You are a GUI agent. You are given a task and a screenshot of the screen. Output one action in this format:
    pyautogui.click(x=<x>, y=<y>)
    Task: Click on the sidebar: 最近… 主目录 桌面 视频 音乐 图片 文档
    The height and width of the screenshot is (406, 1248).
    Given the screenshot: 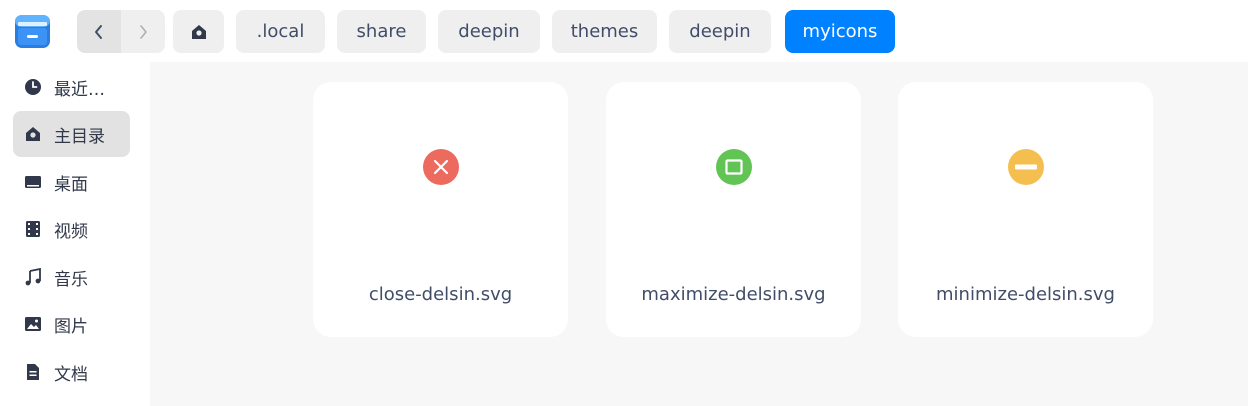 What is the action you would take?
    pyautogui.click(x=75, y=234)
    